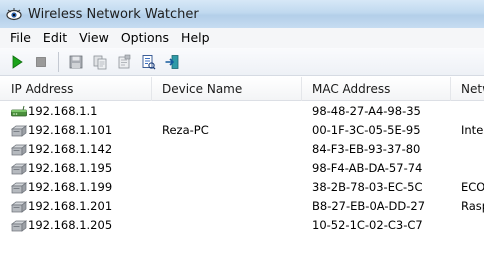 Image resolution: width=484 pixels, height=256 pixels. I want to click on floppy-disk-icon, so click(76, 61).